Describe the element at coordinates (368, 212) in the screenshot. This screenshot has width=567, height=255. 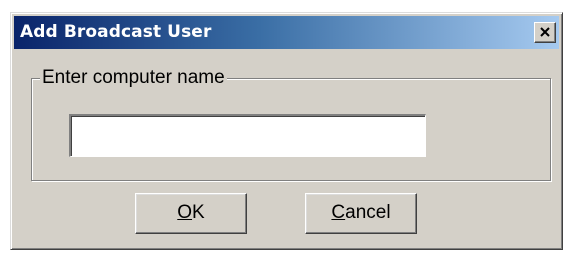
I see `cancel-button-label-rest: ancel` at that location.